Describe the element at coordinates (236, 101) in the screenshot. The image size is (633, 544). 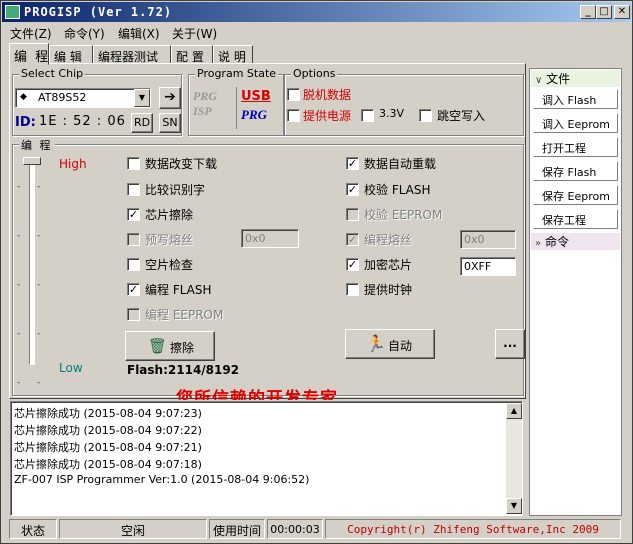
I see `program-state-group: Program State PRG ISP USB PRG` at that location.